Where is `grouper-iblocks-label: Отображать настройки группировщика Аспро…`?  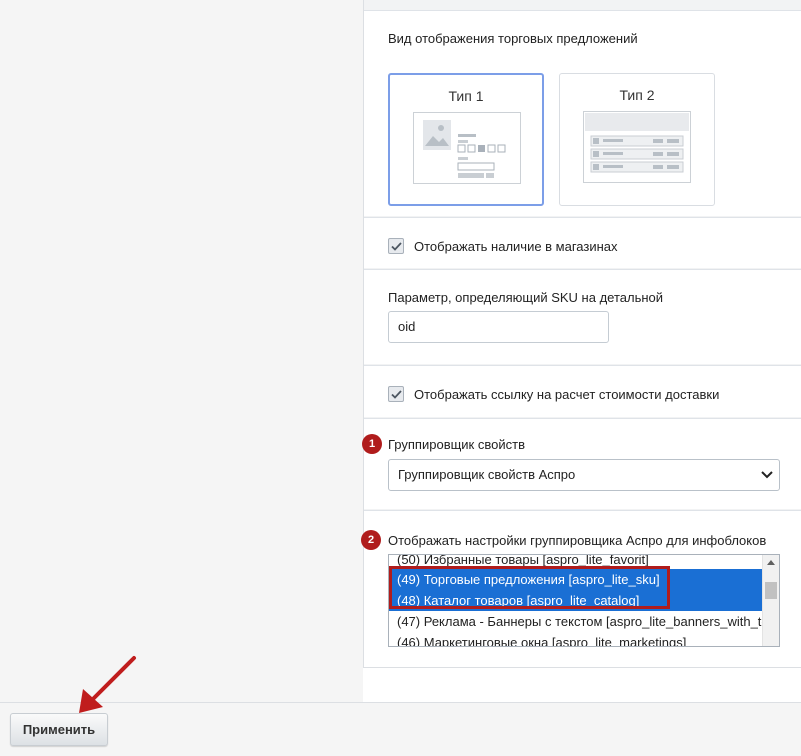
grouper-iblocks-label: Отображать настройки группировщика Аспро… is located at coordinates (577, 540).